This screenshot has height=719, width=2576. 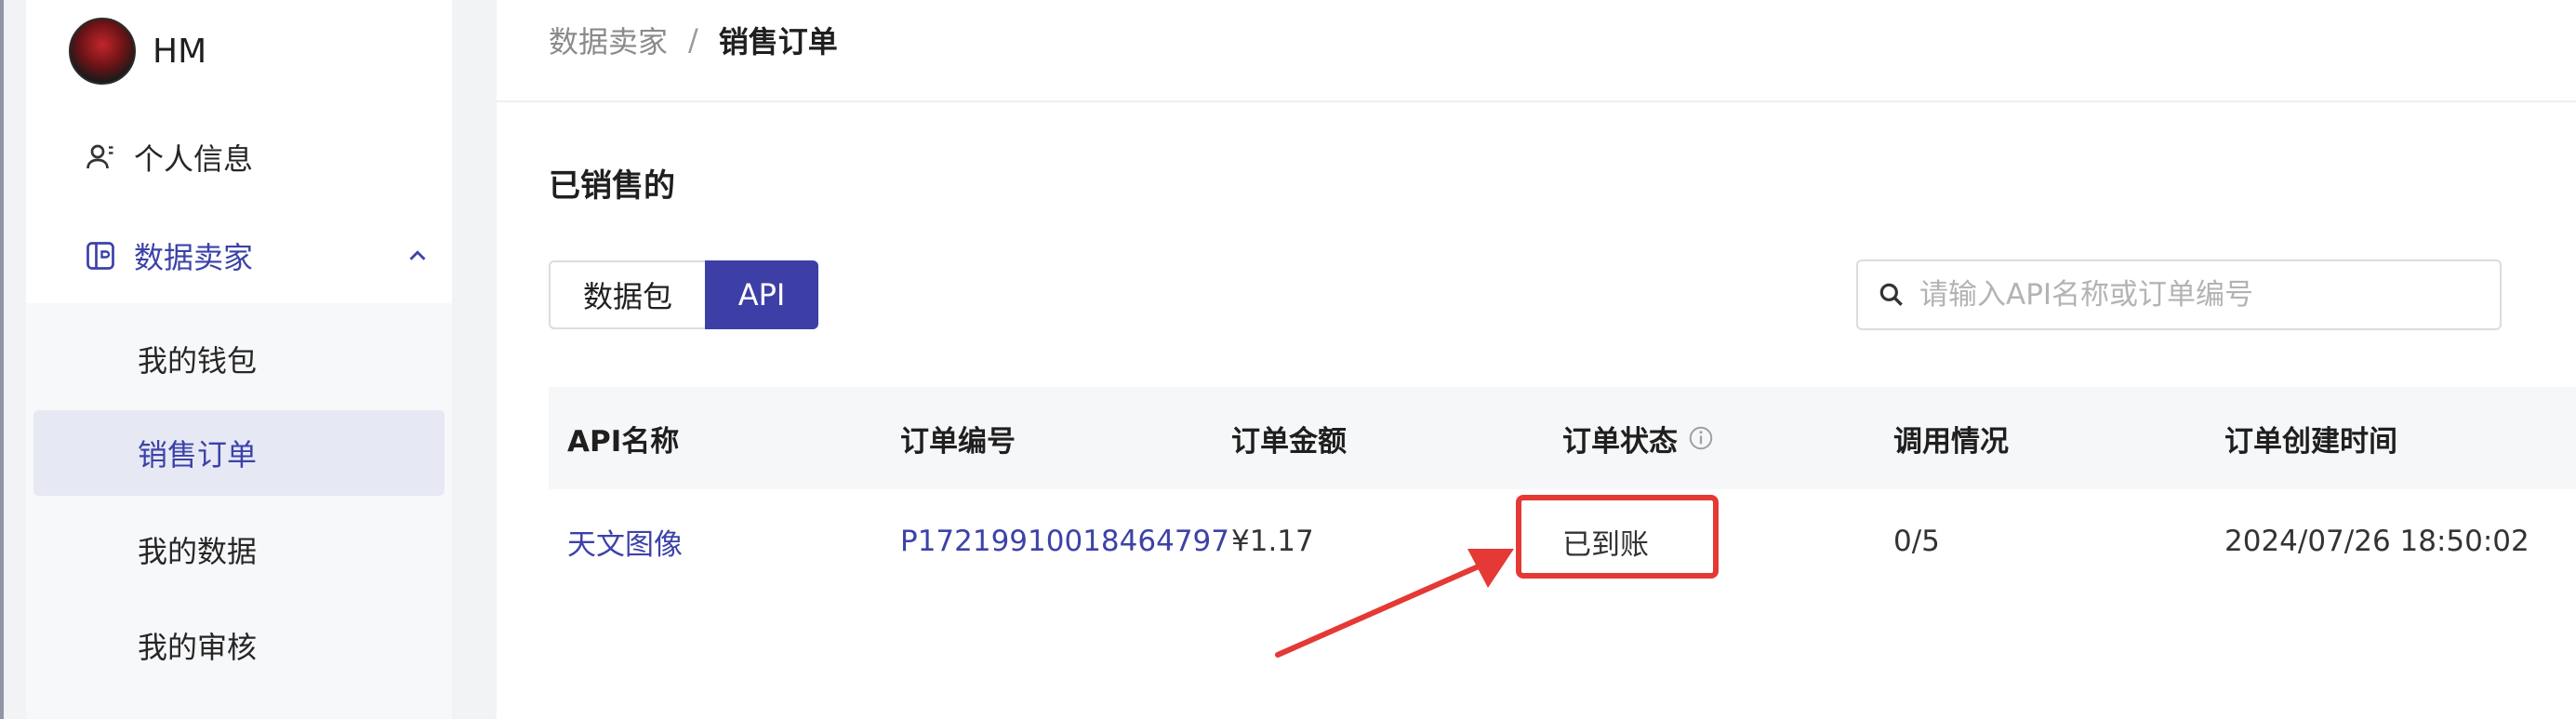 I want to click on sidebar-subitem-sales-orders: 销售订单, so click(x=239, y=453).